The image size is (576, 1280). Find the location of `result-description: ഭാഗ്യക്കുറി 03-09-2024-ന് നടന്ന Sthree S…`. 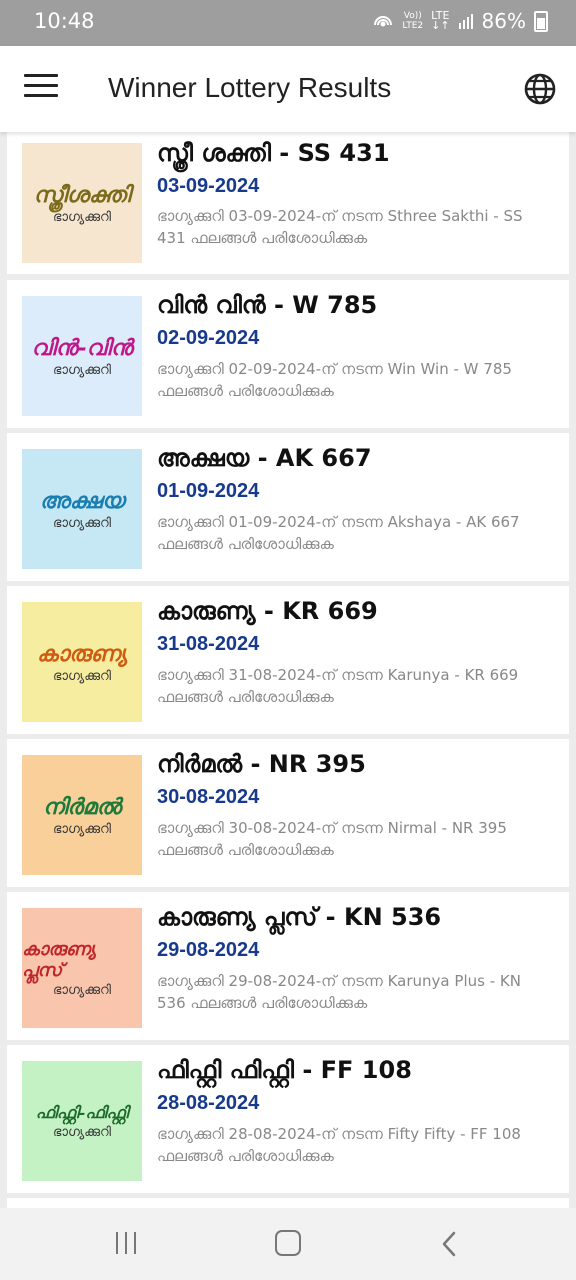

result-description: ഭാഗ്യക്കുറി 03-09-2024-ന് നടന്ന Sthree S… is located at coordinates (340, 227).